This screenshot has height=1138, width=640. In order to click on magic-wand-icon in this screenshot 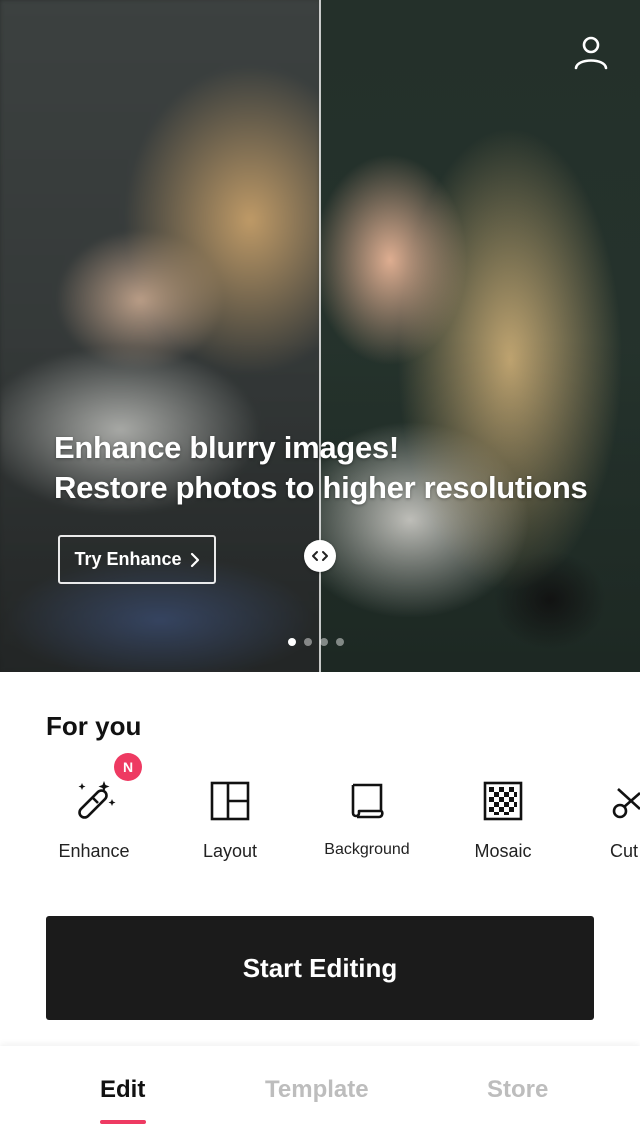, I will do `click(97, 800)`.